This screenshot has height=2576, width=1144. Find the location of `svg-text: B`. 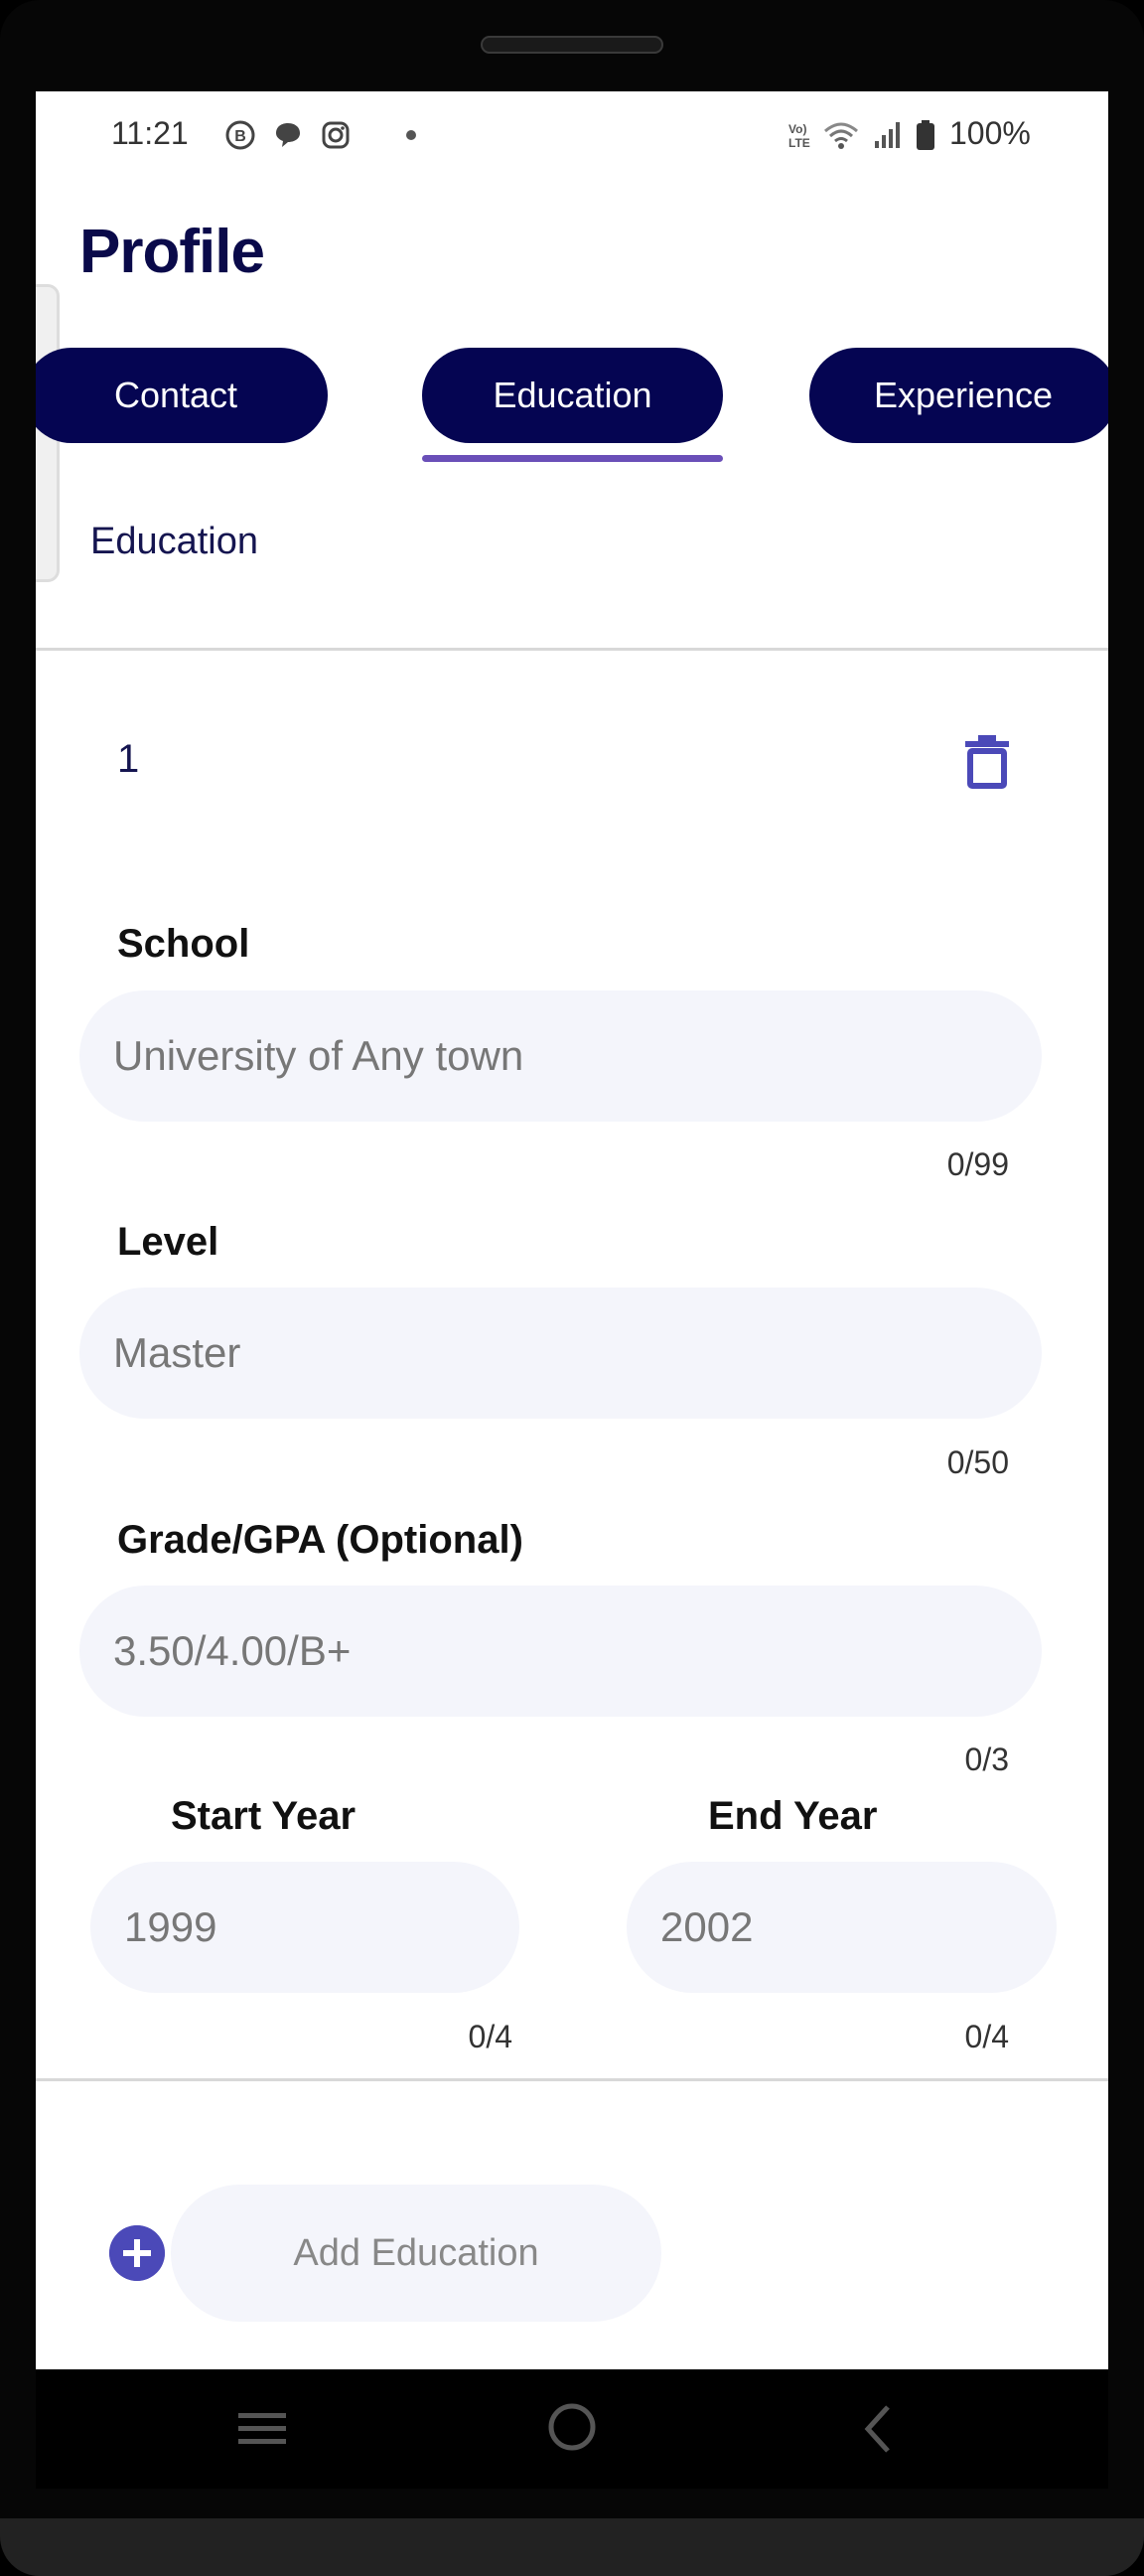

svg-text: B is located at coordinates (240, 136).